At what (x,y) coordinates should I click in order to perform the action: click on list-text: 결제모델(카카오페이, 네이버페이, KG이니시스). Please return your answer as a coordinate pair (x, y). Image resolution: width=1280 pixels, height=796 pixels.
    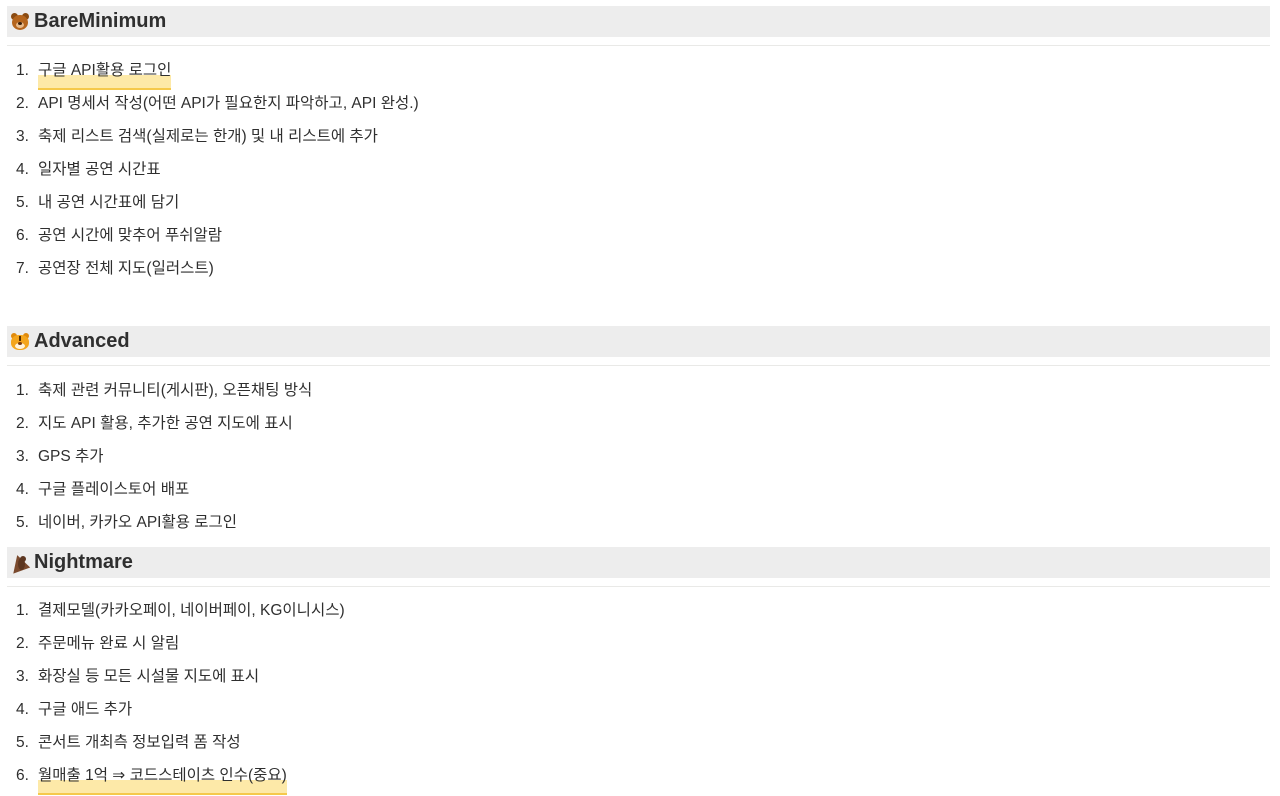
    Looking at the image, I should click on (191, 610).